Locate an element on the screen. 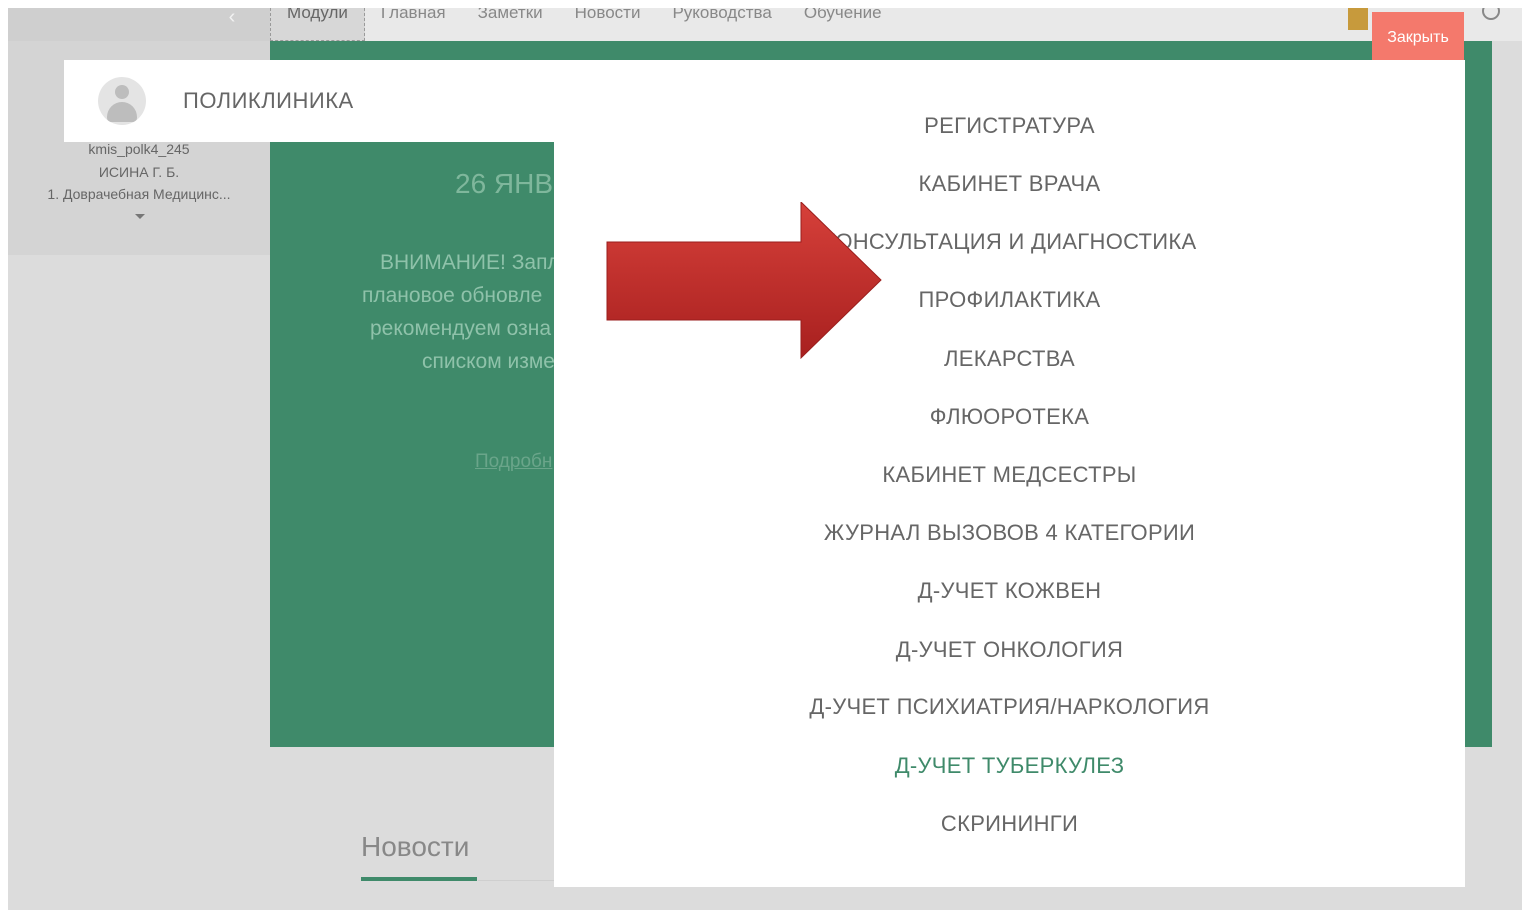 The height and width of the screenshot is (910, 1530). tab-modules: Модули is located at coordinates (317, 24).